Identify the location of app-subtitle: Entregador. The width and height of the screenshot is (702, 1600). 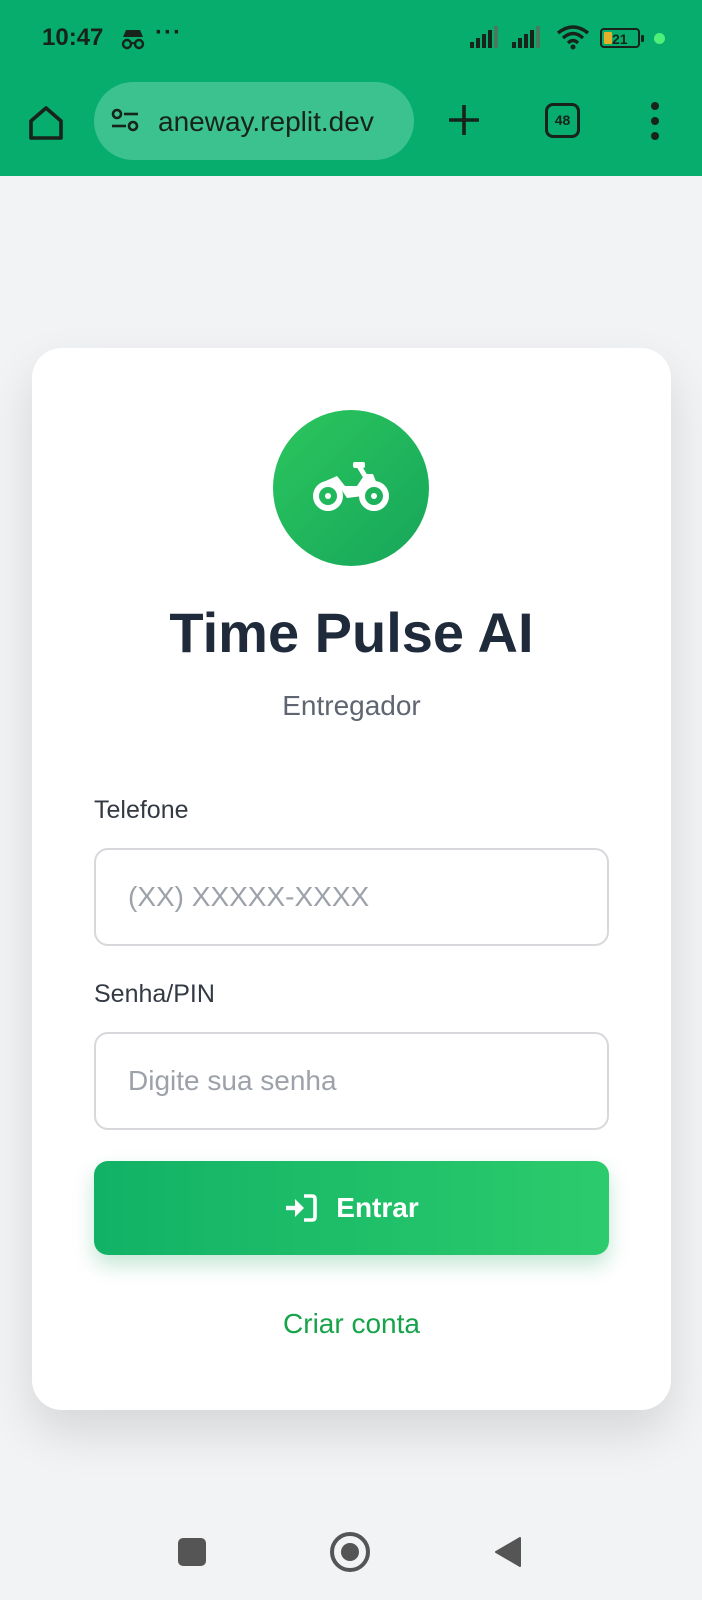
(351, 705).